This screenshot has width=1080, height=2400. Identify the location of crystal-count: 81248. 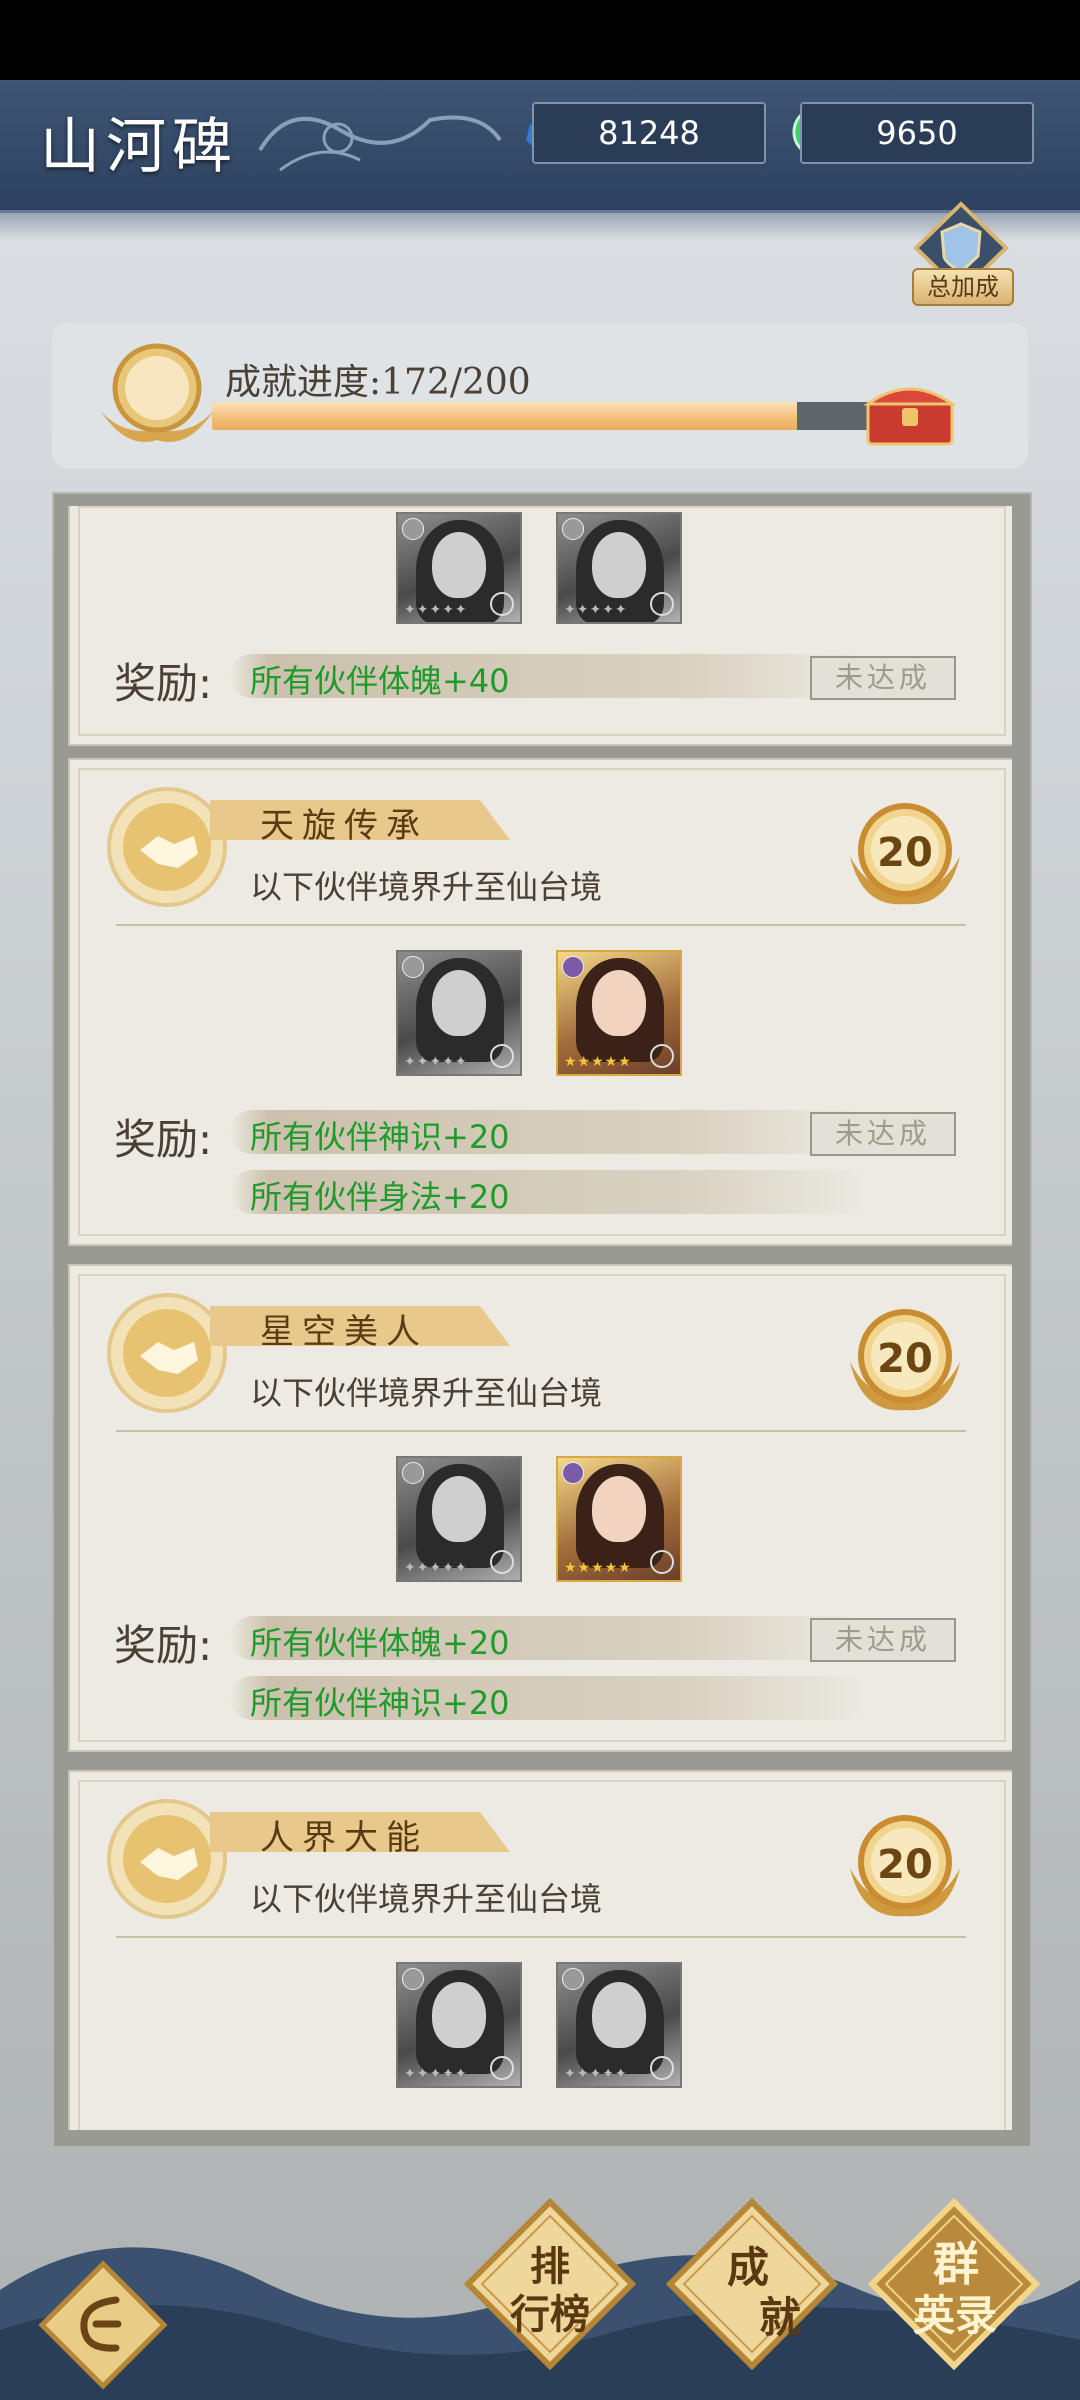
(649, 133).